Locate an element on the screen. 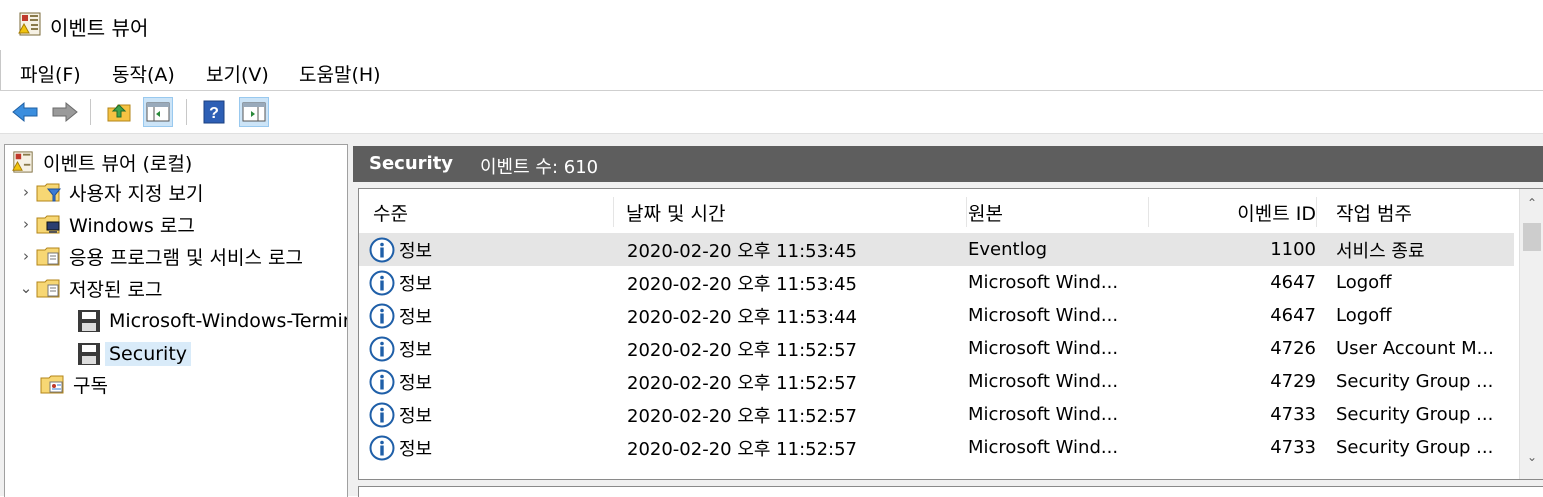  scroll-thumb is located at coordinates (1532, 237).